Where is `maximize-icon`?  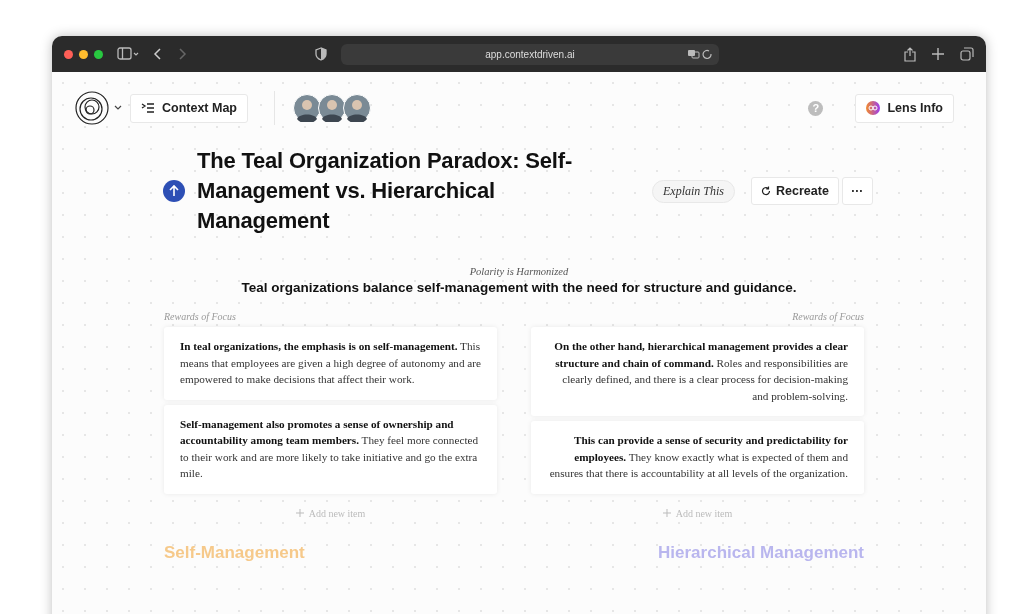
maximize-icon is located at coordinates (98, 54).